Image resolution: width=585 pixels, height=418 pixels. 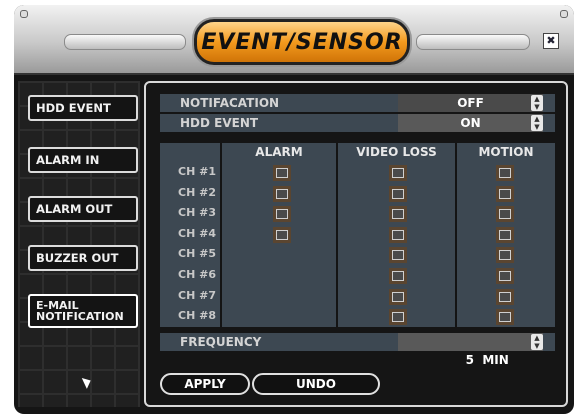 I want to click on hdd-event-value: ON ▲ ▼, so click(x=470, y=123).